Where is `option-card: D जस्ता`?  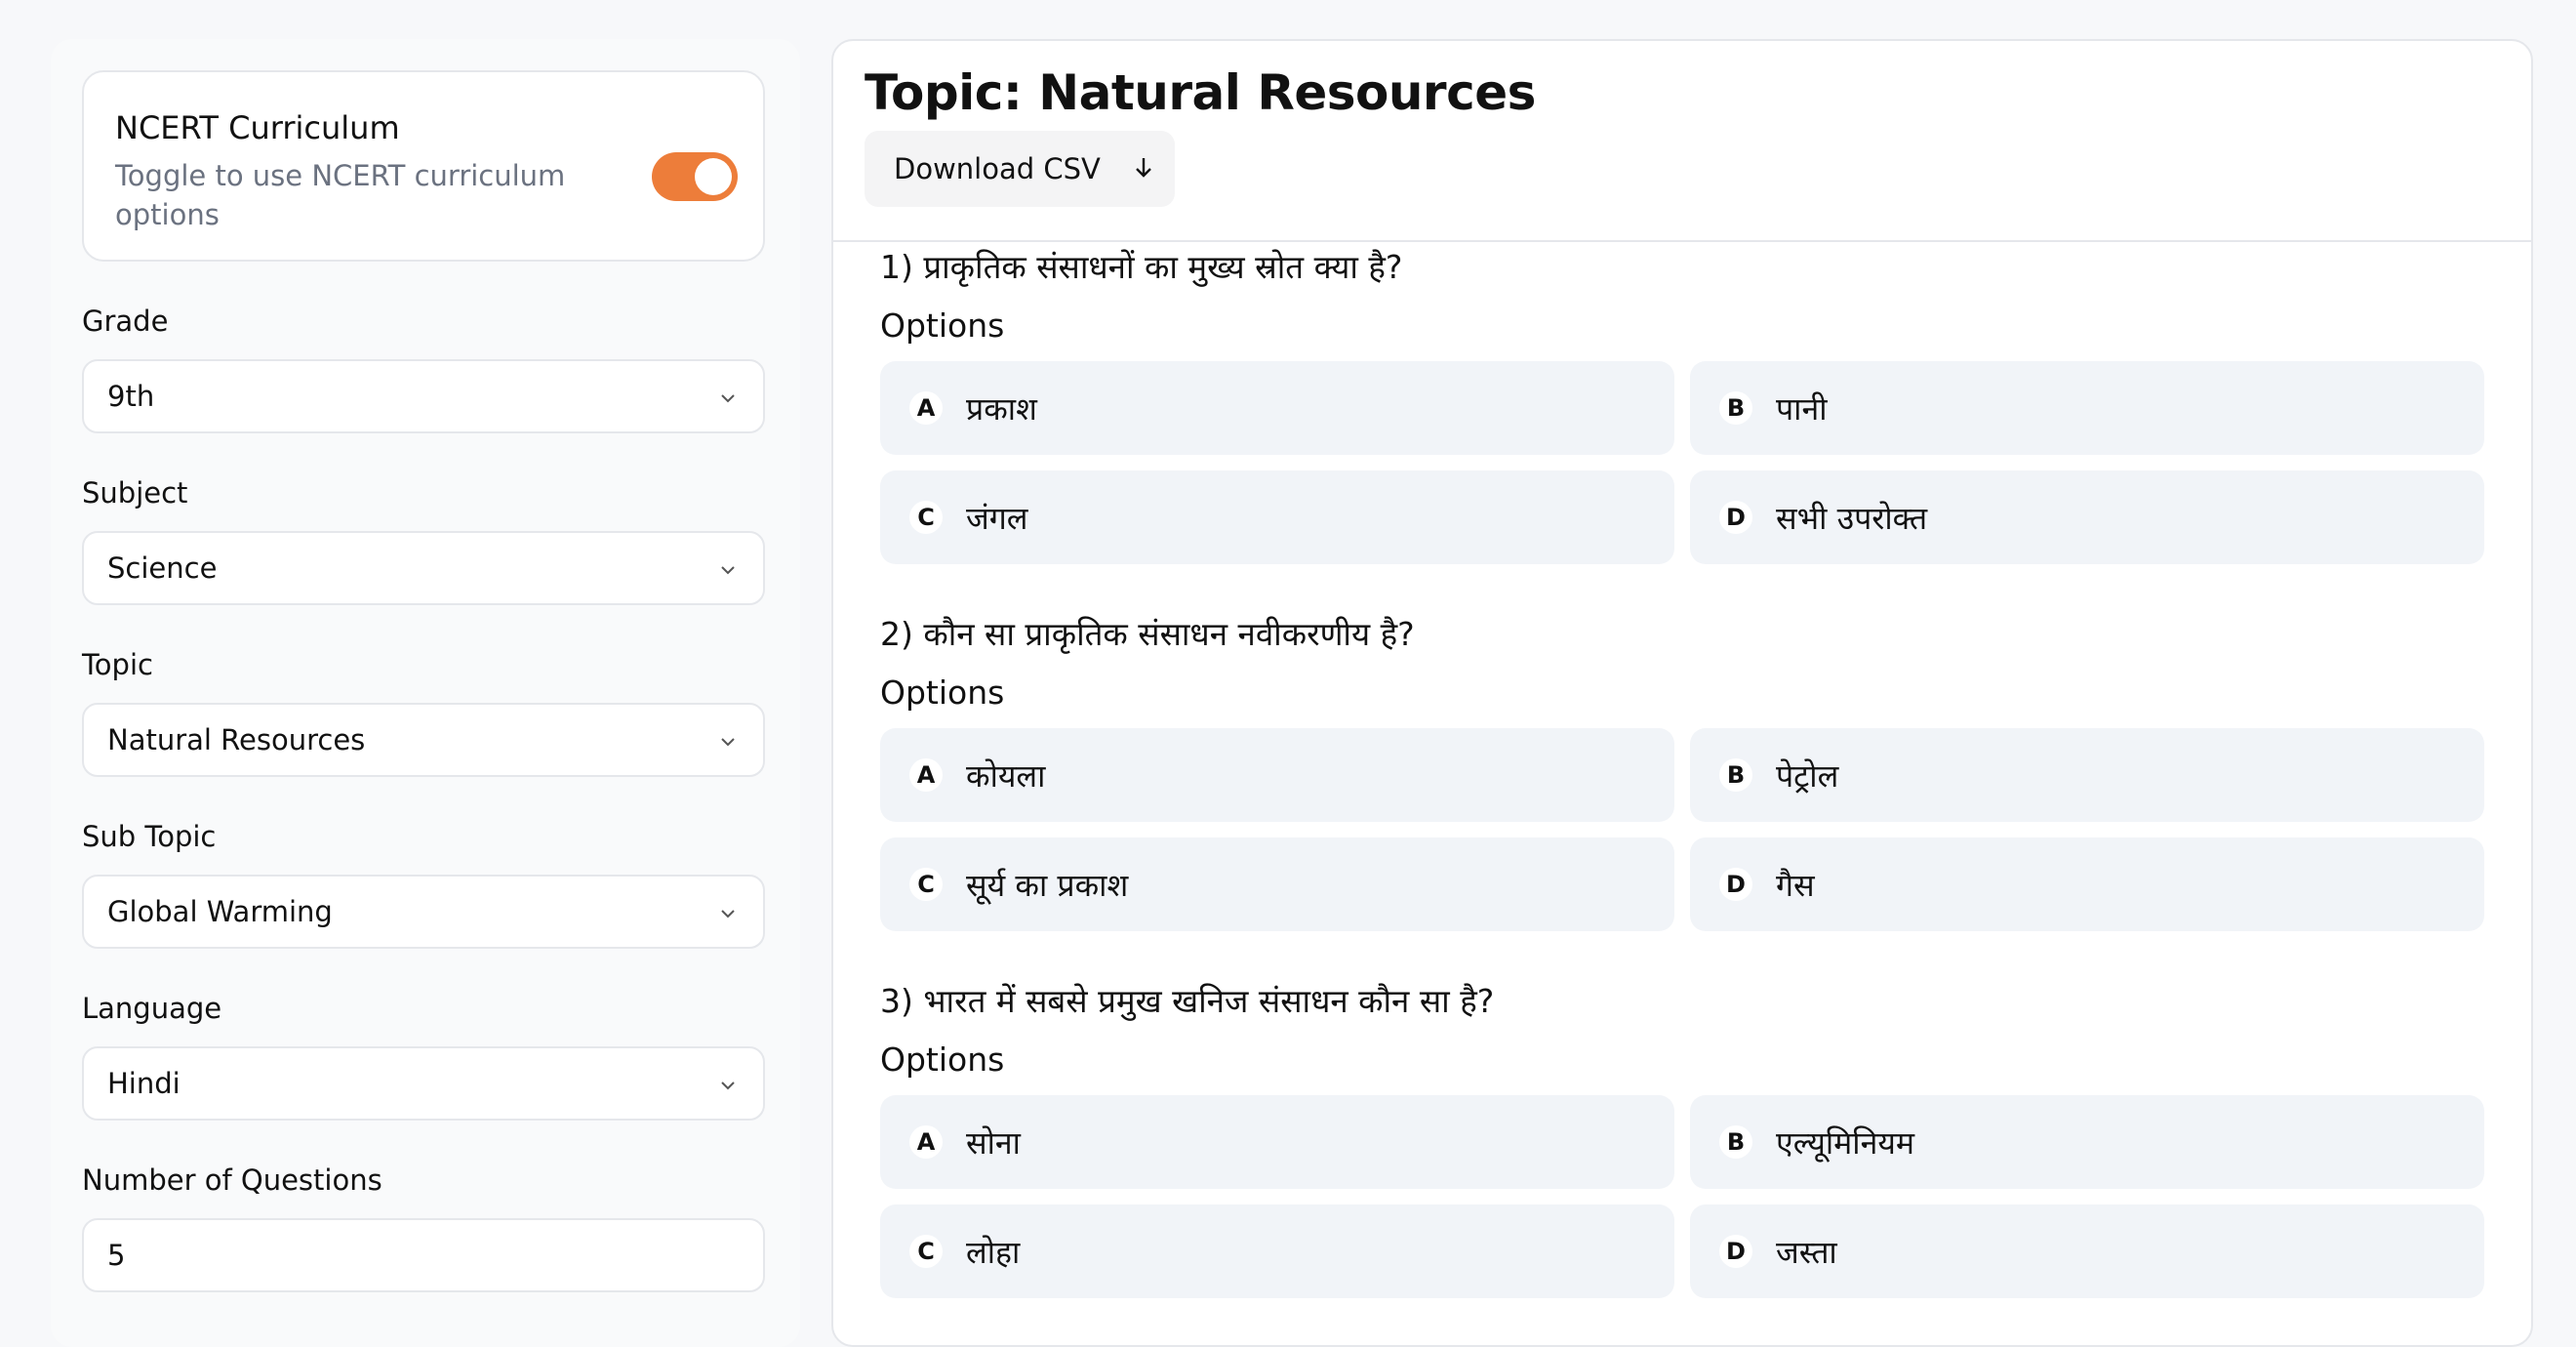
option-card: D जस्ता is located at coordinates (2087, 1251).